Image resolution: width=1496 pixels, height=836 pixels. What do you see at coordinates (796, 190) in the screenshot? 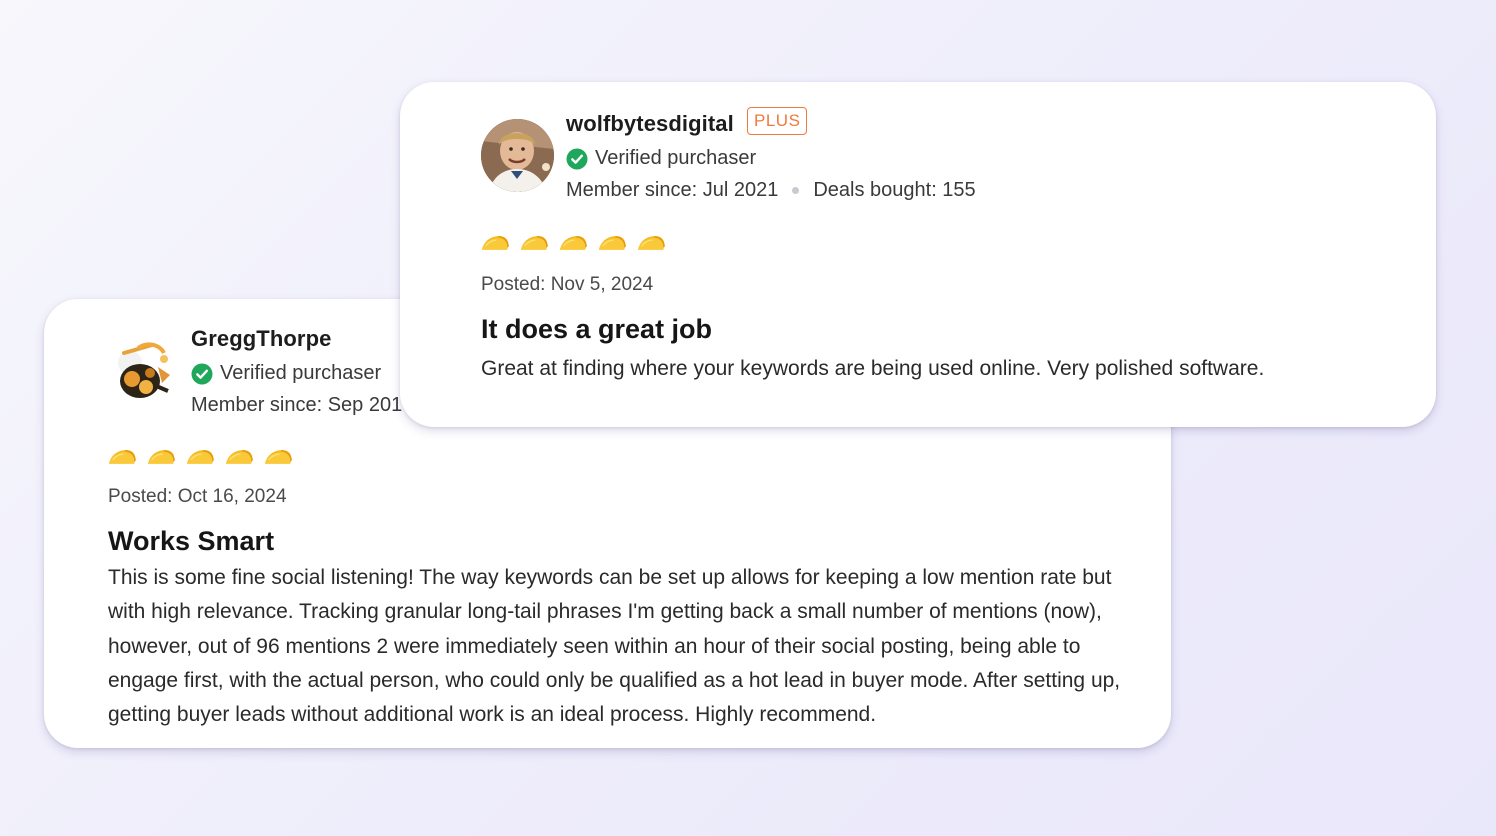
I see `separator-dot` at bounding box center [796, 190].